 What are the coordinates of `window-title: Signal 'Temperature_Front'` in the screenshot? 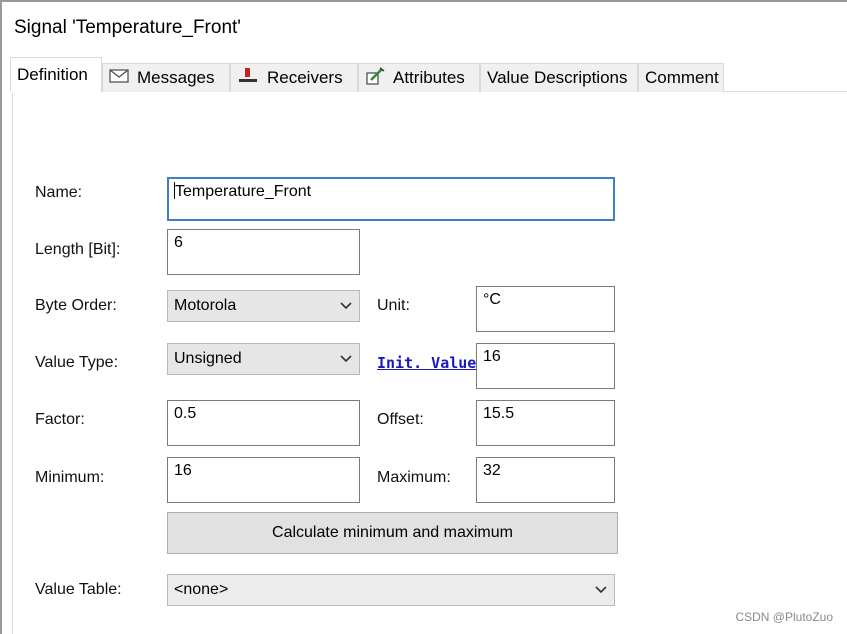 It's located at (127, 27).